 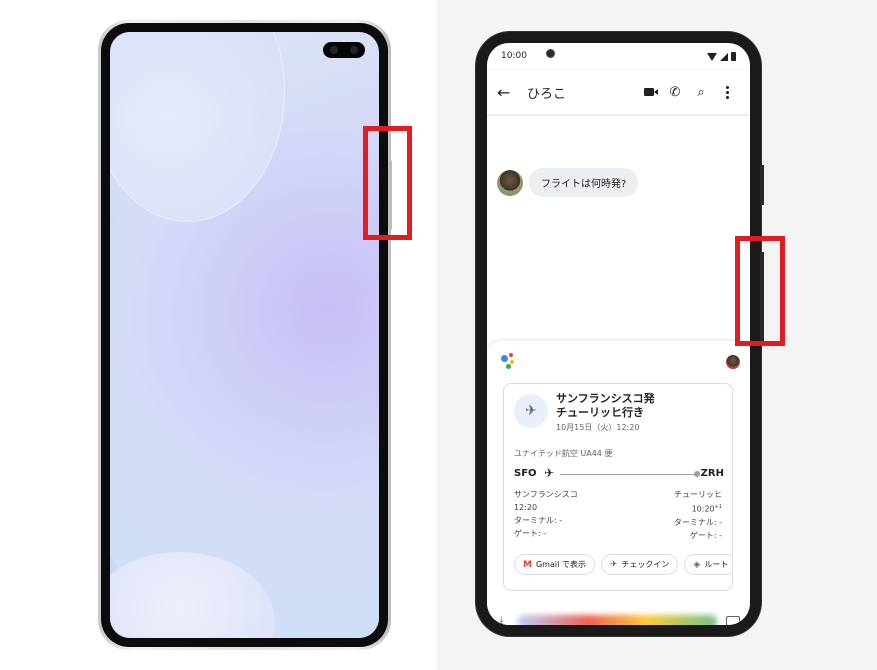 I want to click on right-phone-side-button, so click(x=762, y=185).